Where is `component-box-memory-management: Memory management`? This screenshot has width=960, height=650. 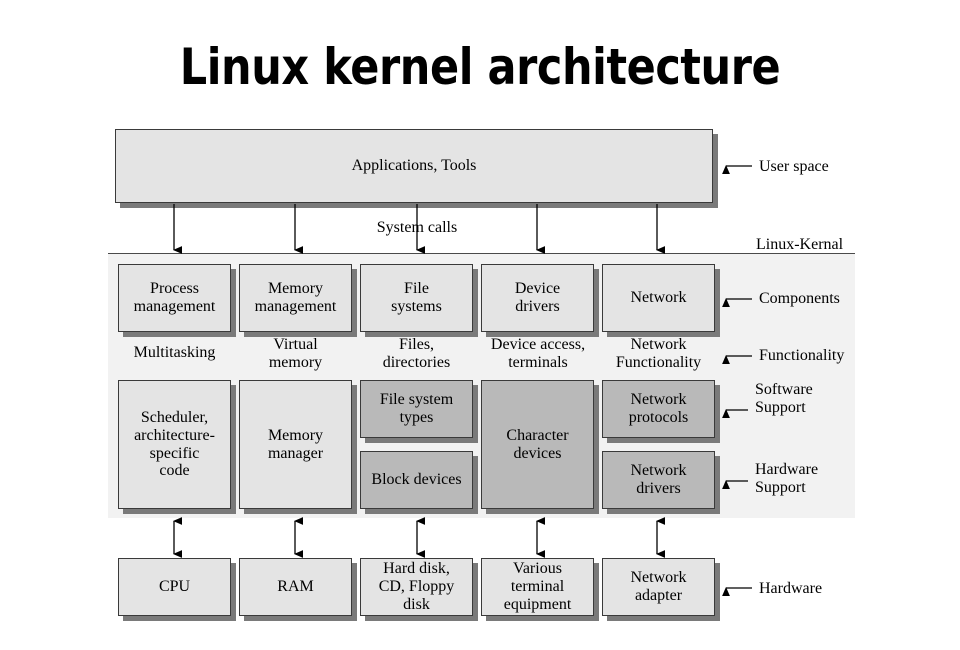
component-box-memory-management: Memory management is located at coordinates (295, 298).